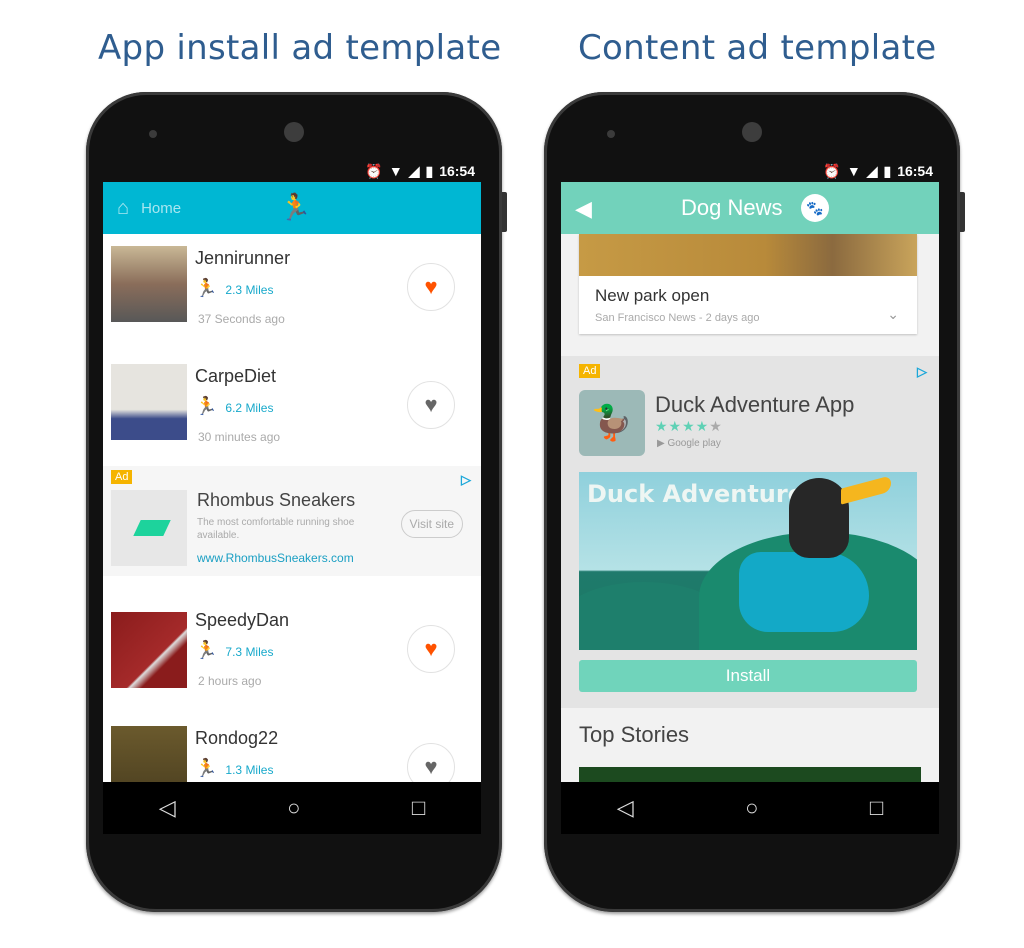 The height and width of the screenshot is (948, 1024). Describe the element at coordinates (234, 406) in the screenshot. I see `feed-distance: 🏃 6.2 Miles` at that location.